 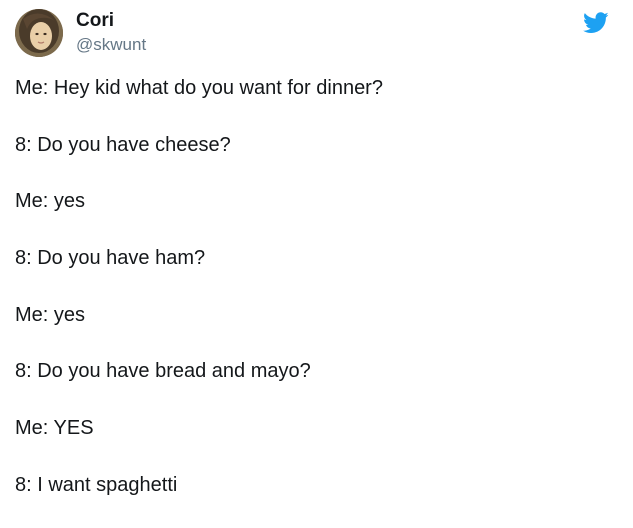 What do you see at coordinates (163, 371) in the screenshot?
I see `tweet-line: 8: Do you have bread and mayo?` at bounding box center [163, 371].